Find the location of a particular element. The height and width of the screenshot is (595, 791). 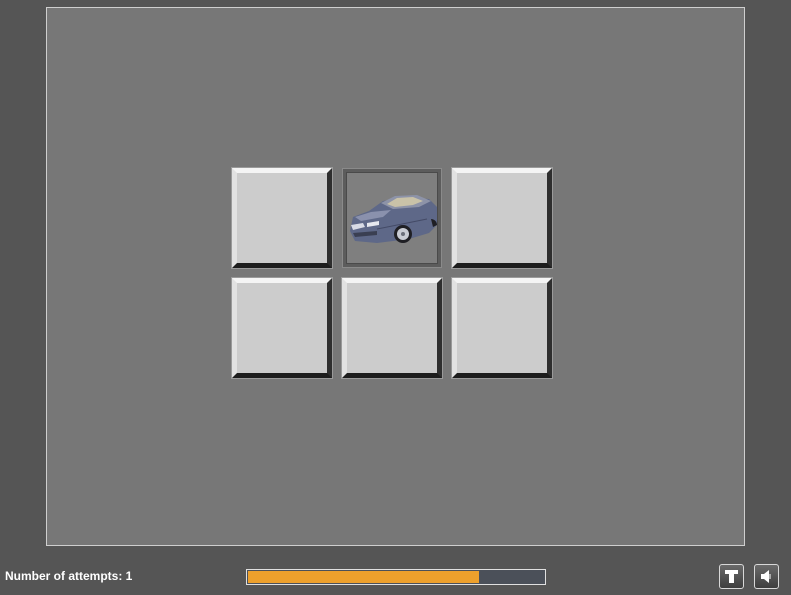

text-icon is located at coordinates (731, 576).